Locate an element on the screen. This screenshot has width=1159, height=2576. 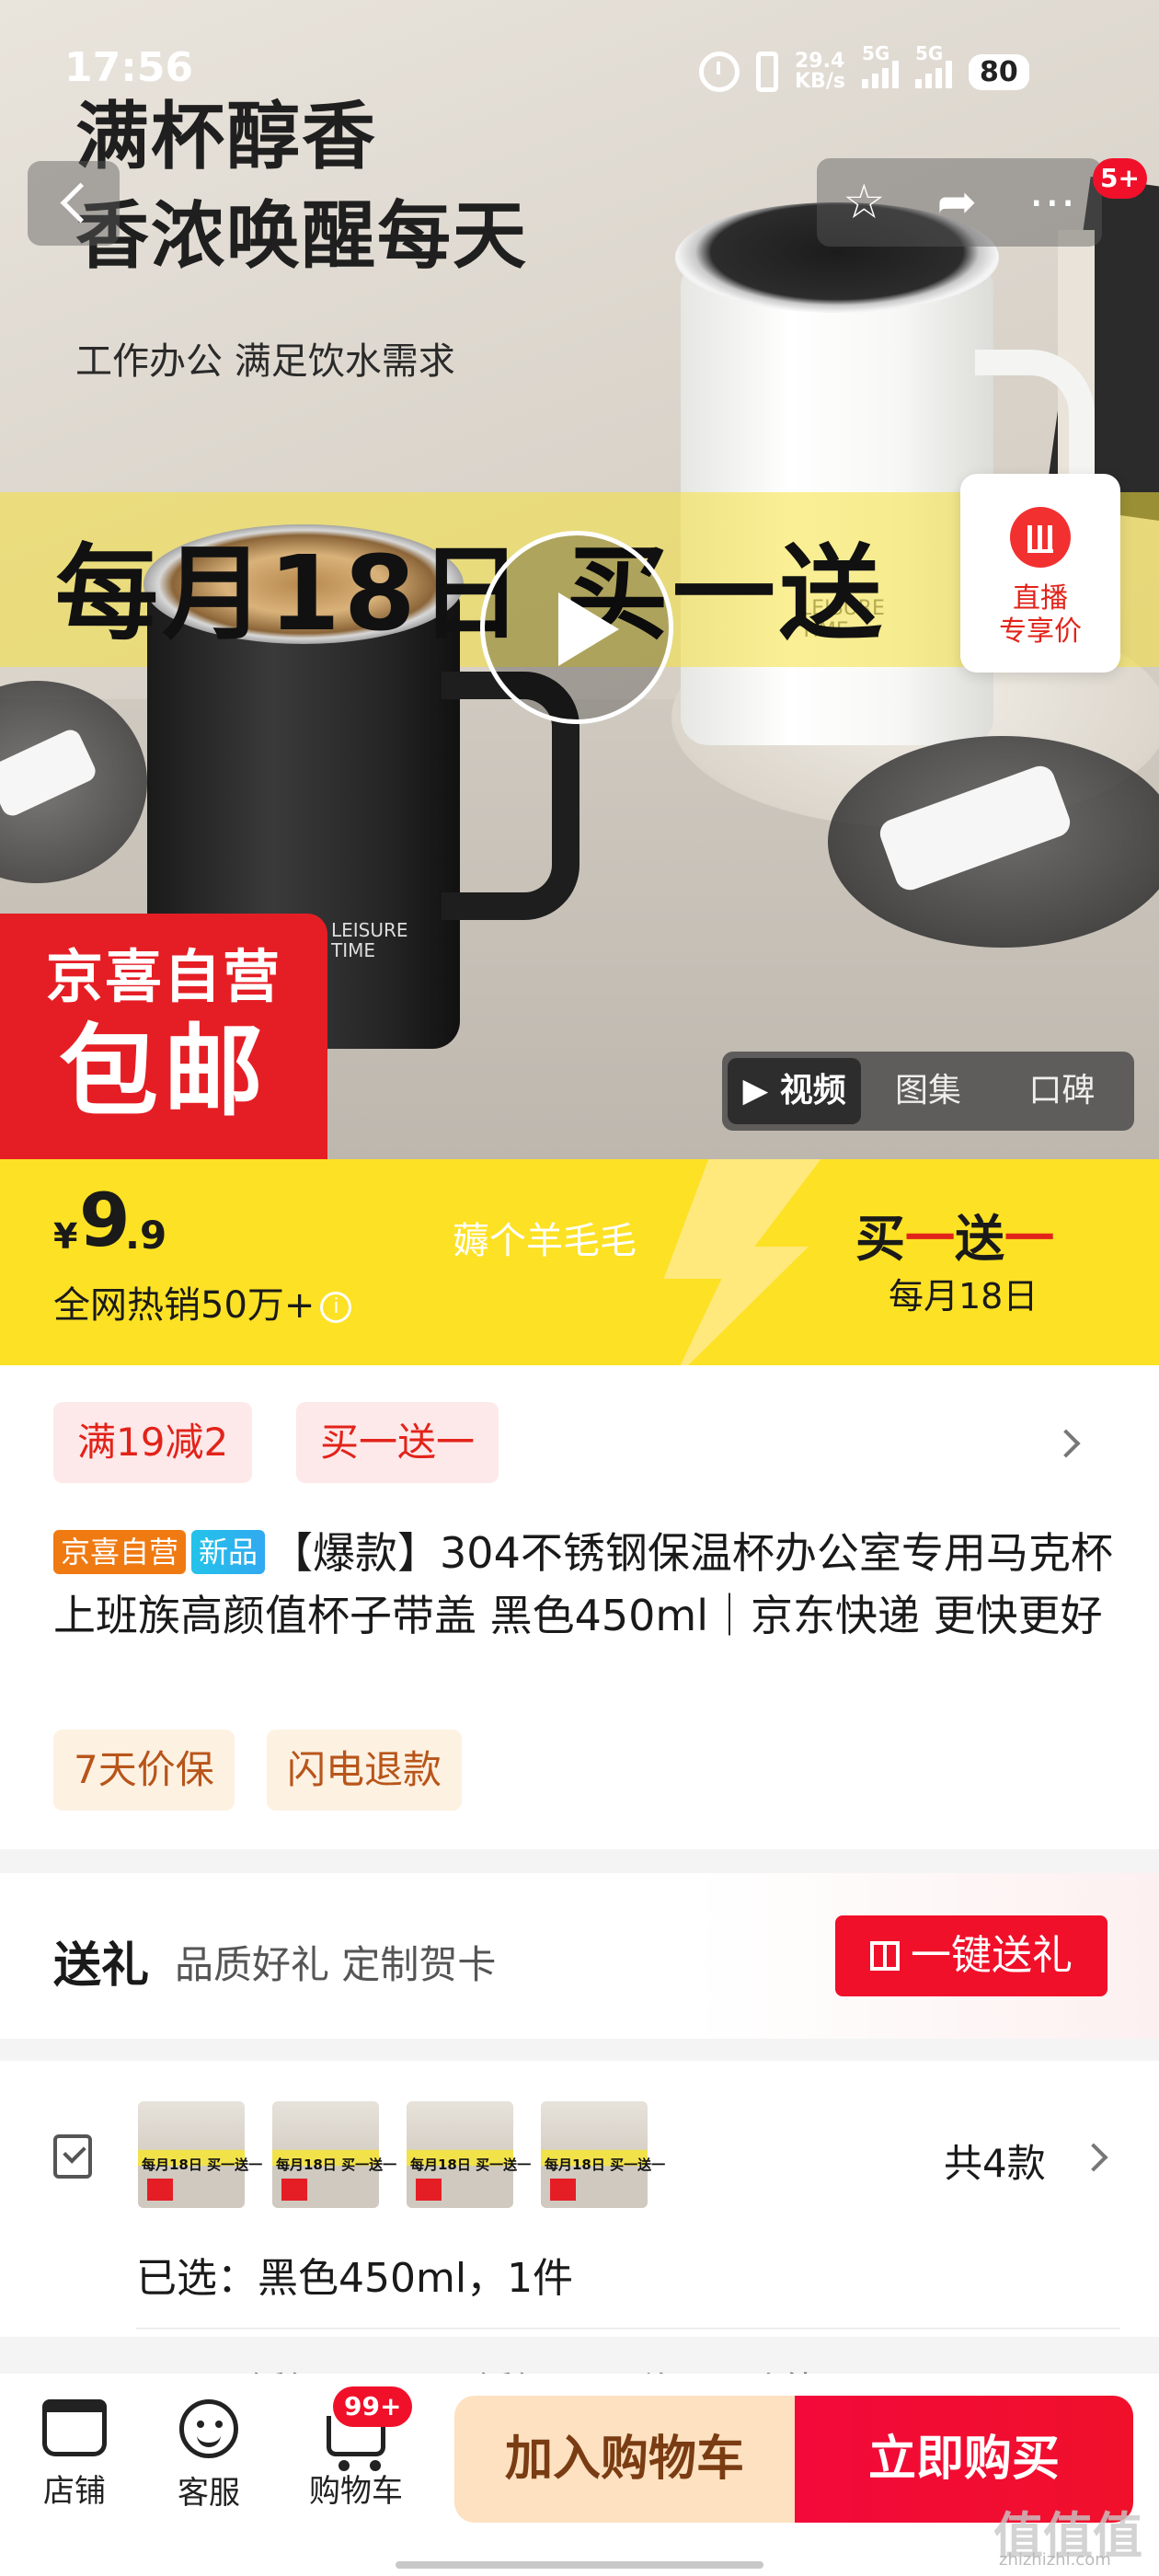
top-actions: ☆ ➦ ⋯ is located at coordinates (959, 202).